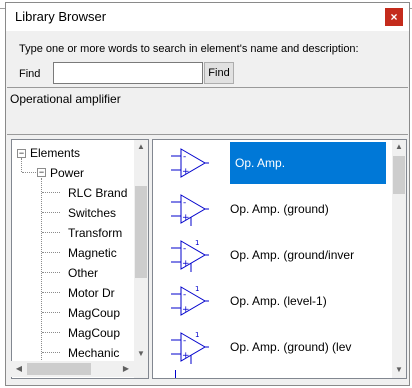 The height and width of the screenshot is (388, 412). Describe the element at coordinates (59, 369) in the screenshot. I see `tree-hscroll-thumb` at that location.